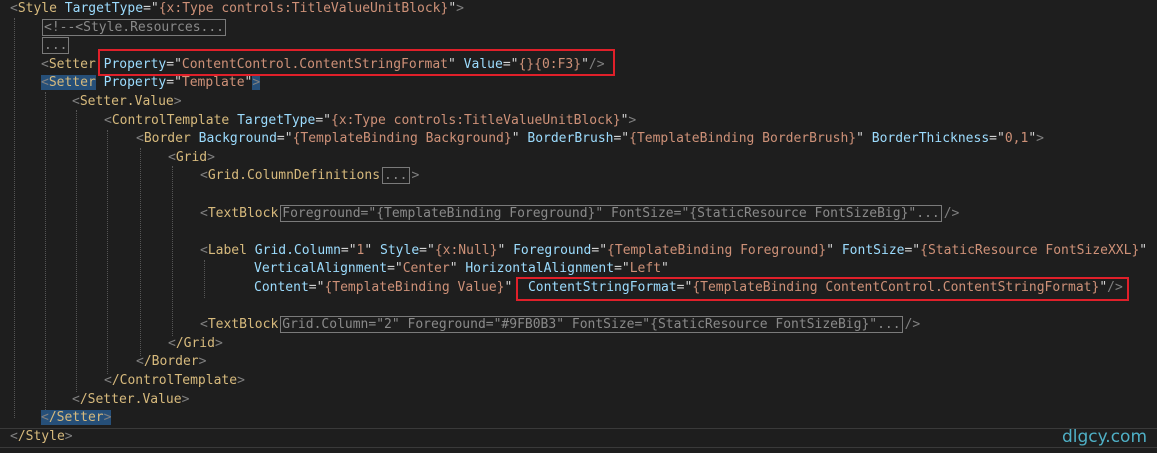 The height and width of the screenshot is (453, 1157). What do you see at coordinates (645, 269) in the screenshot?
I see `attribute-value: Left` at bounding box center [645, 269].